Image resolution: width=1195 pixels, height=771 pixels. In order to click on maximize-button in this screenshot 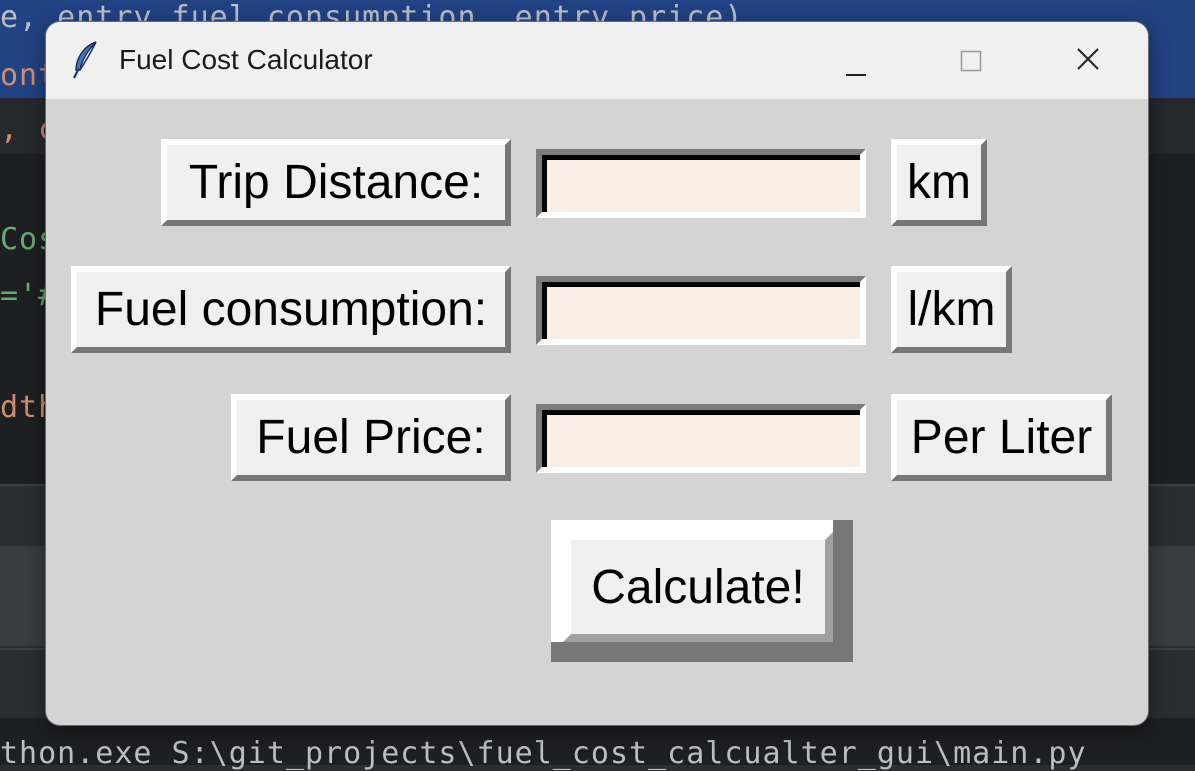, I will do `click(971, 60)`.